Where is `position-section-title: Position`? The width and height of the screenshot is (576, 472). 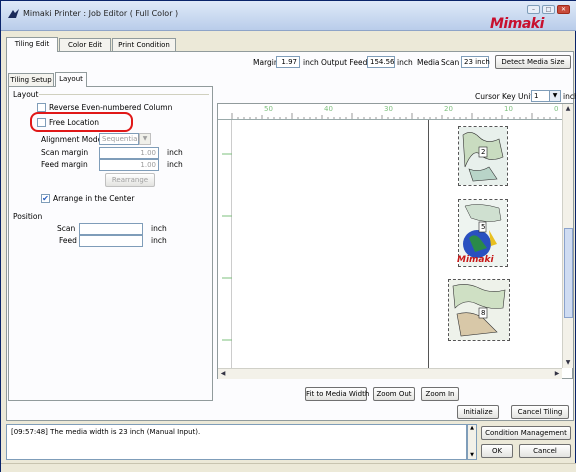
position-section-title: Position is located at coordinates (28, 216).